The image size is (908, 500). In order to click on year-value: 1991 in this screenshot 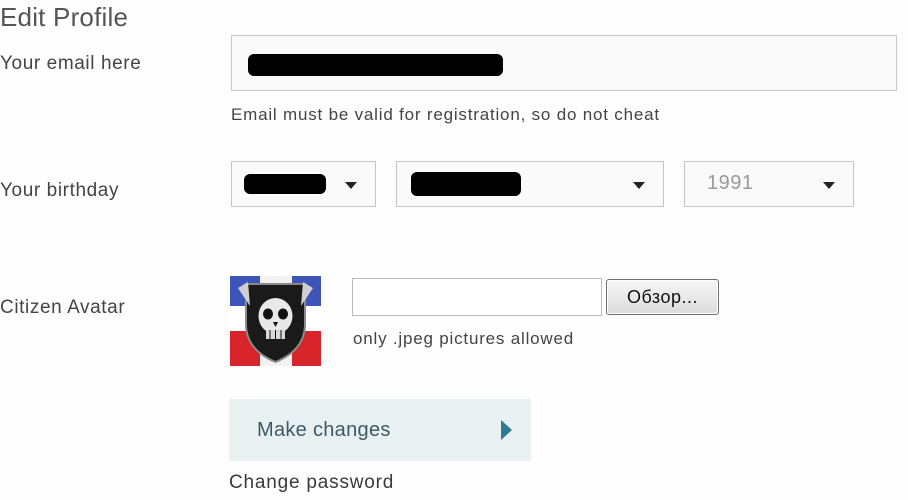, I will do `click(730, 183)`.